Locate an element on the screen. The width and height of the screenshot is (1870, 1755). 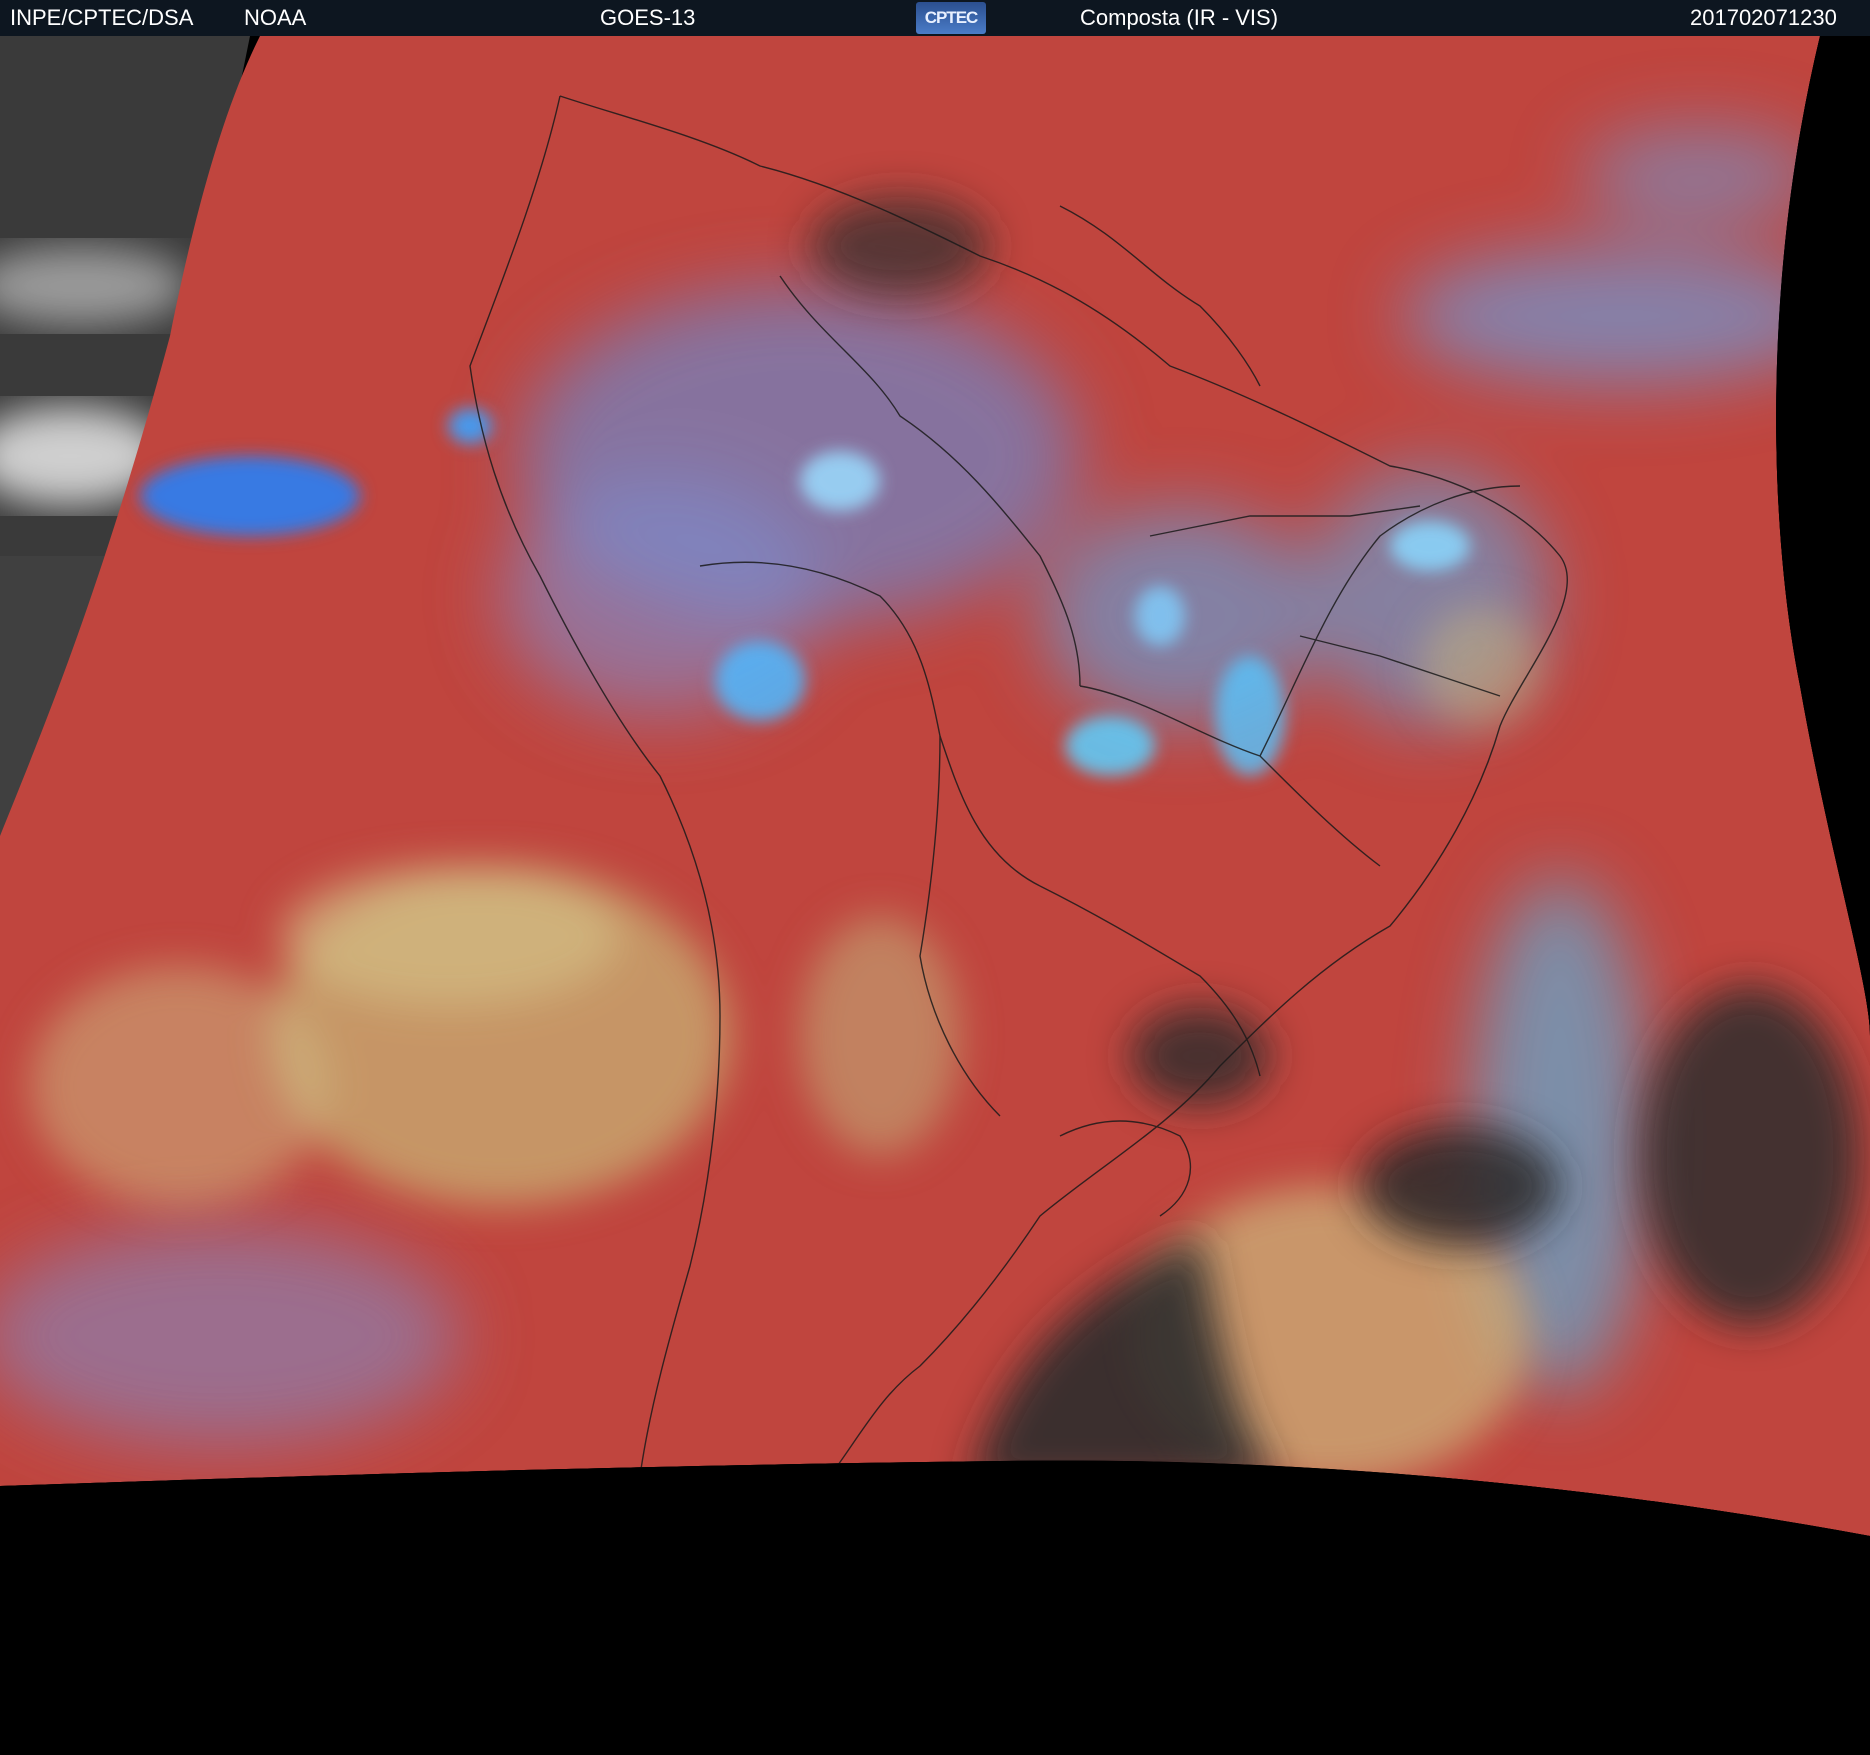
product-label: Composta (IR - VIS) is located at coordinates (1179, 17).